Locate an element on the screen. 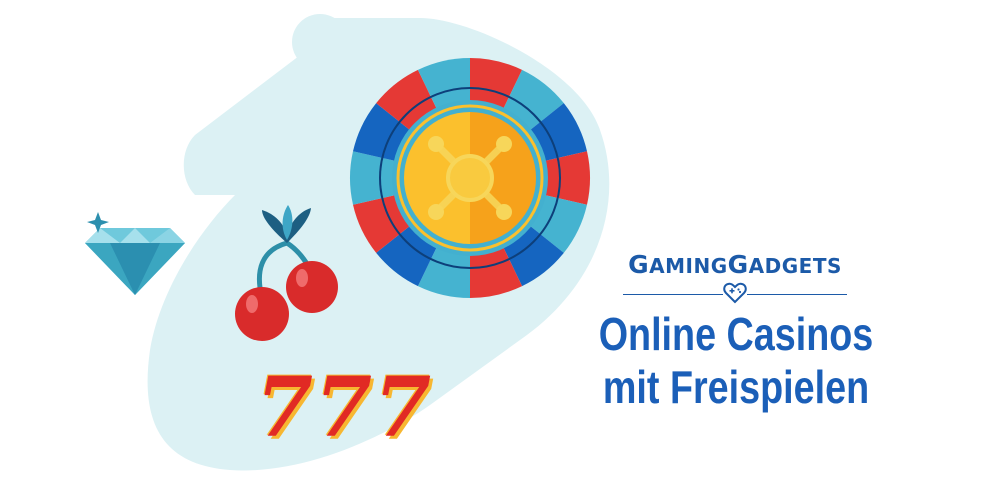 The height and width of the screenshot is (501, 1001). page-headline: Online Casinos mit Freispielen is located at coordinates (736, 361).